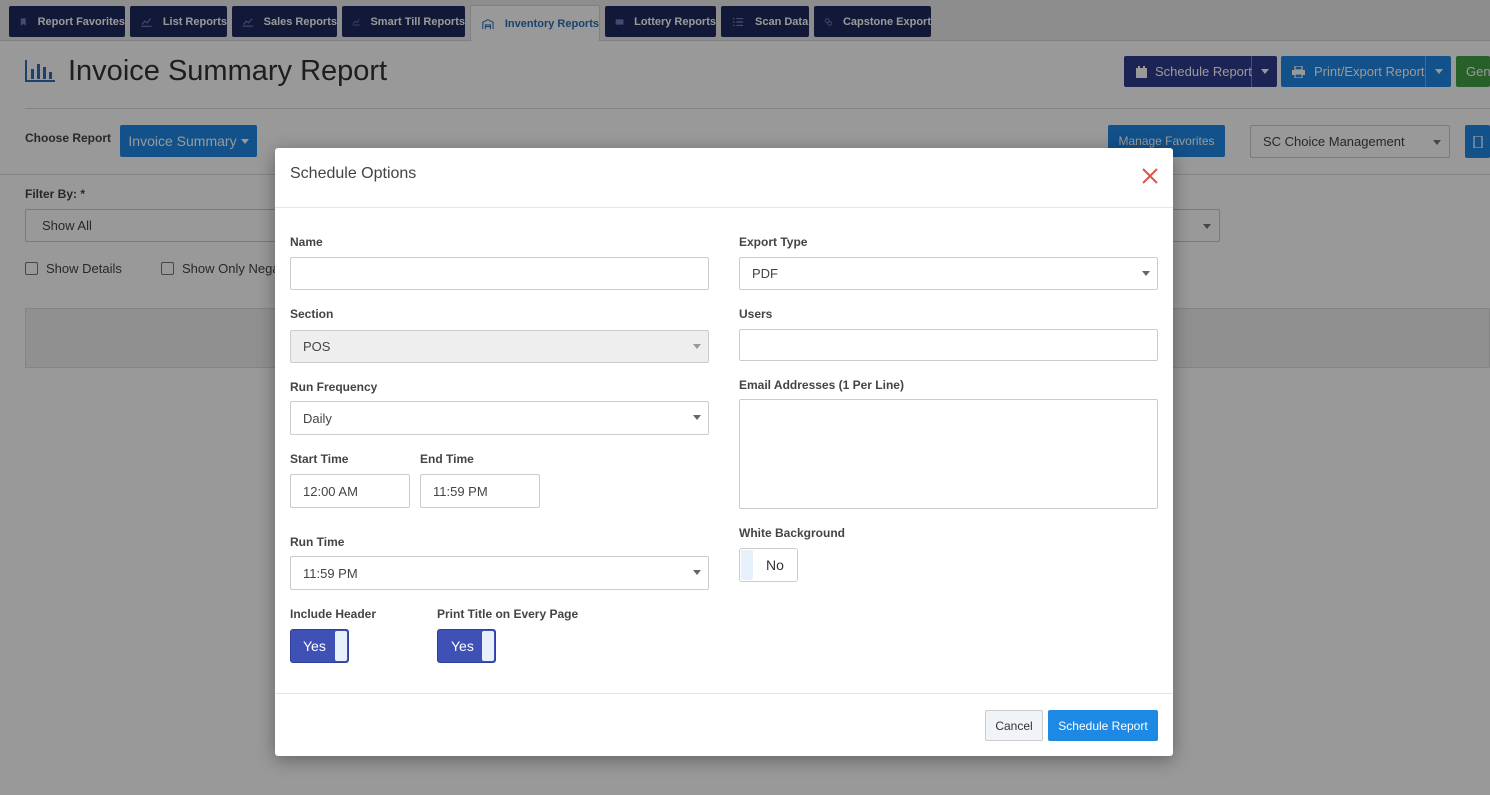 Image resolution: width=1490 pixels, height=795 pixels. What do you see at coordinates (724, 207) in the screenshot?
I see `modal-header-divider` at bounding box center [724, 207].